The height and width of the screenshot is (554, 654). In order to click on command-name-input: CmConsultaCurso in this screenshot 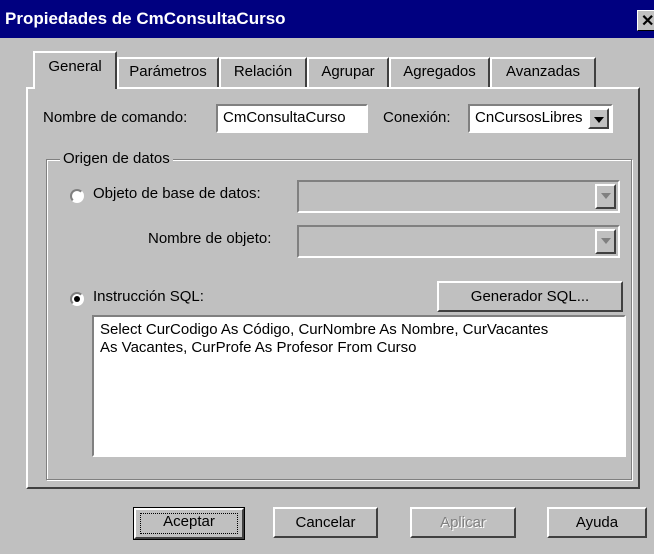, I will do `click(292, 118)`.